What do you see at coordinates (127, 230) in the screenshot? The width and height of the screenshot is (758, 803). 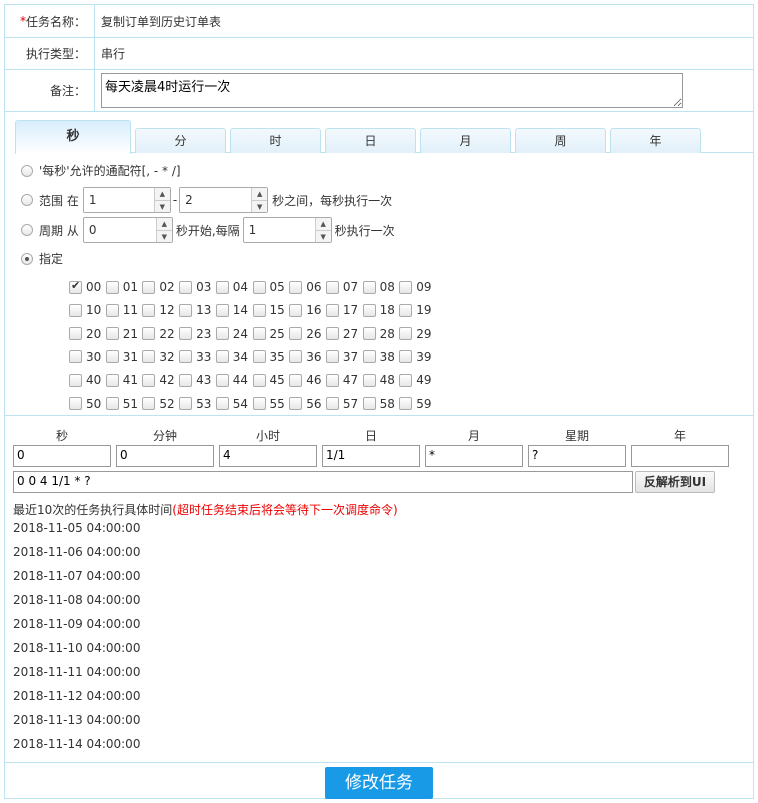 I see `cycle-start-input: 0 ▲ ▼` at bounding box center [127, 230].